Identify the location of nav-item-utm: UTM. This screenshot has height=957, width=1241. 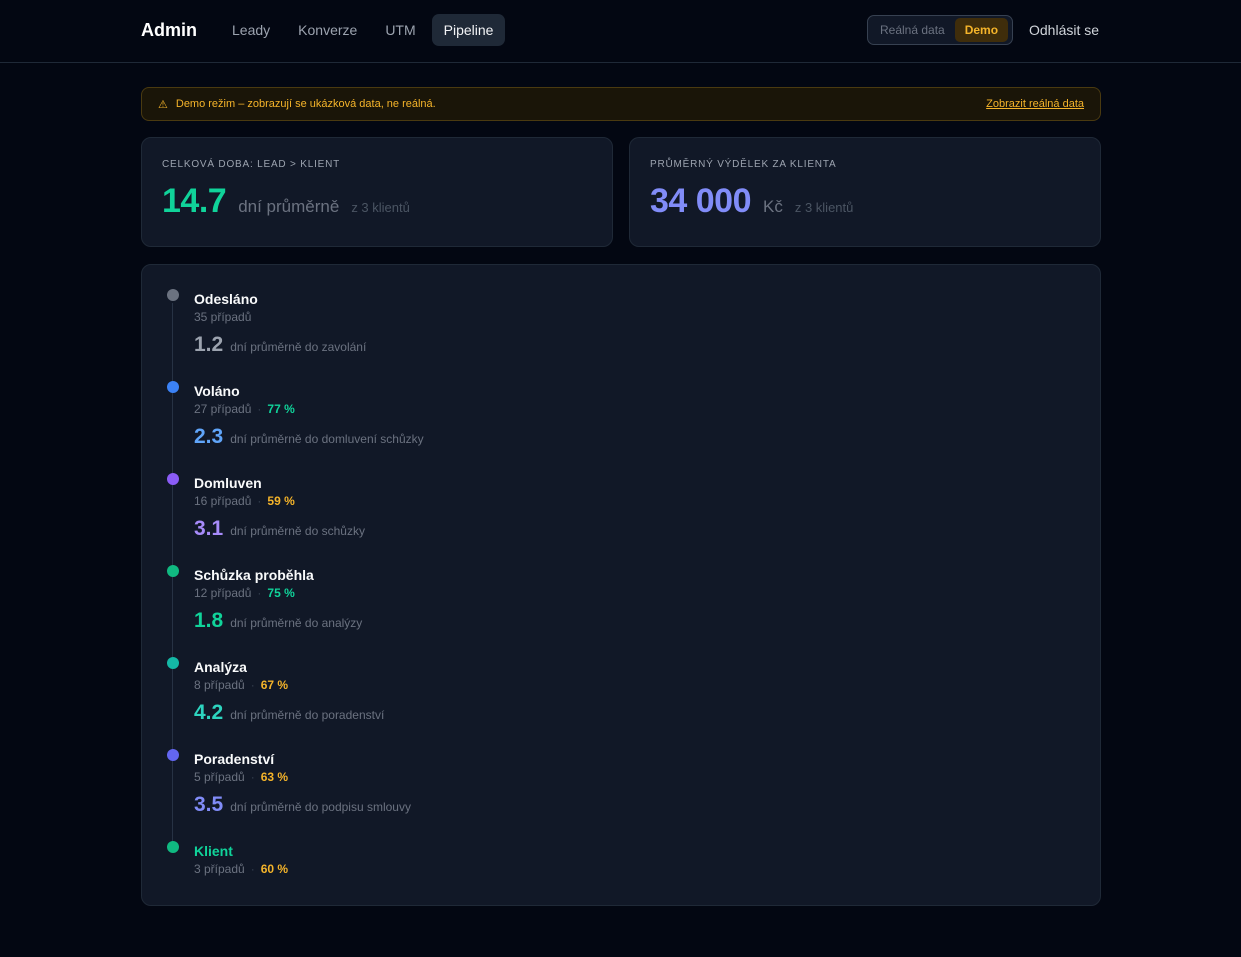
(400, 30).